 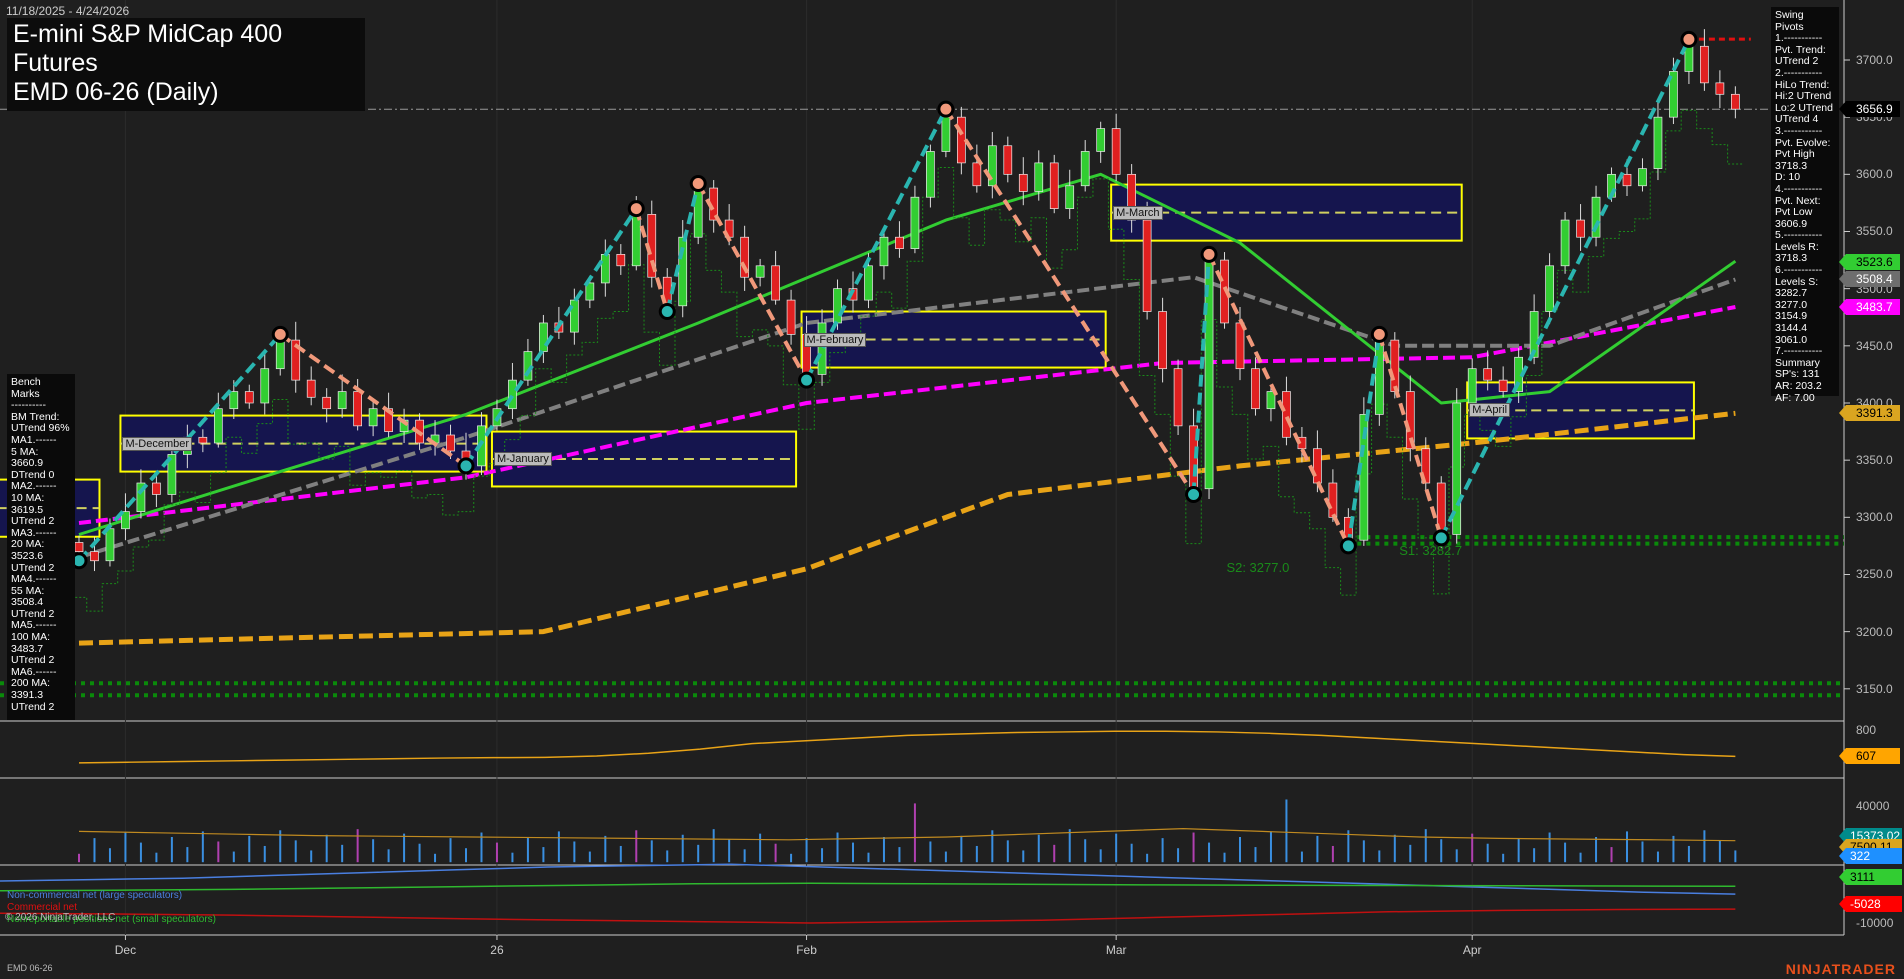 I want to click on swing-pivots-line: 3144.4, so click(x=1791, y=328).